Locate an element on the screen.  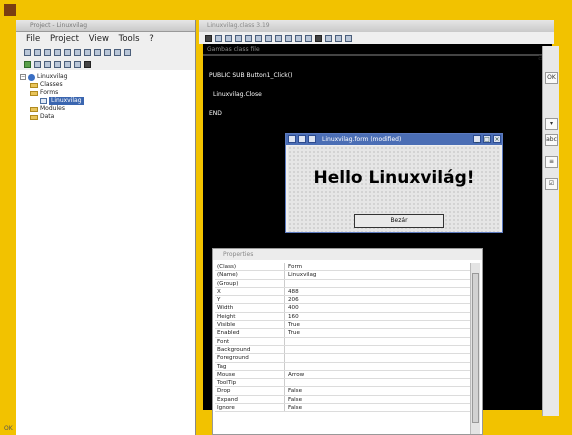
property-row: Font is located at coordinates (343, 341).